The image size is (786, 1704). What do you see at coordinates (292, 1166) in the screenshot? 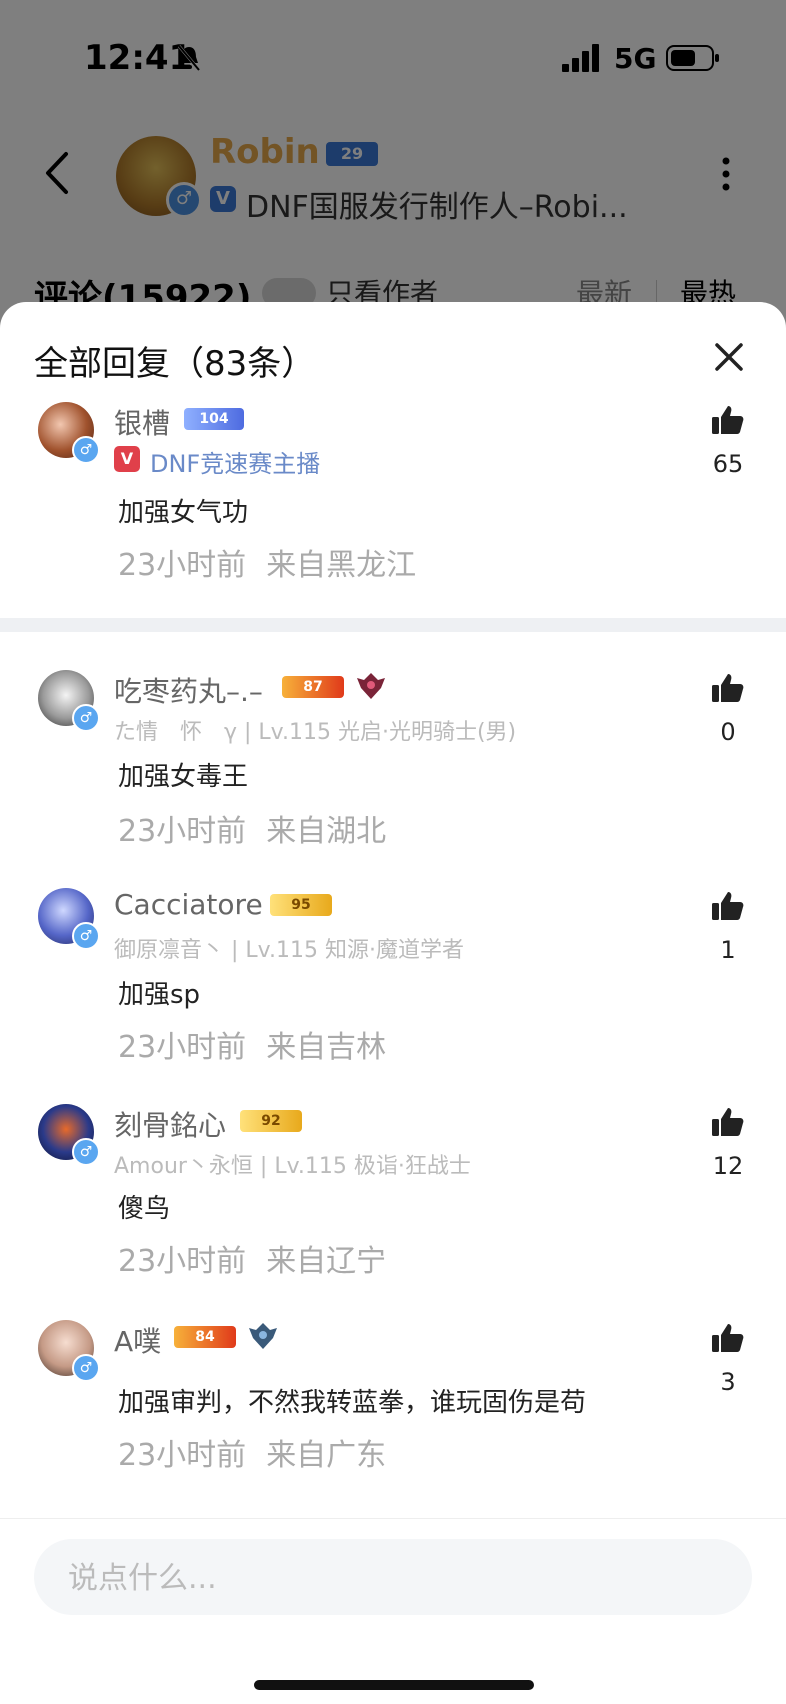
I see `user-subline: Amour丶永恒 | Lv.115 极诣·狂战士` at bounding box center [292, 1166].